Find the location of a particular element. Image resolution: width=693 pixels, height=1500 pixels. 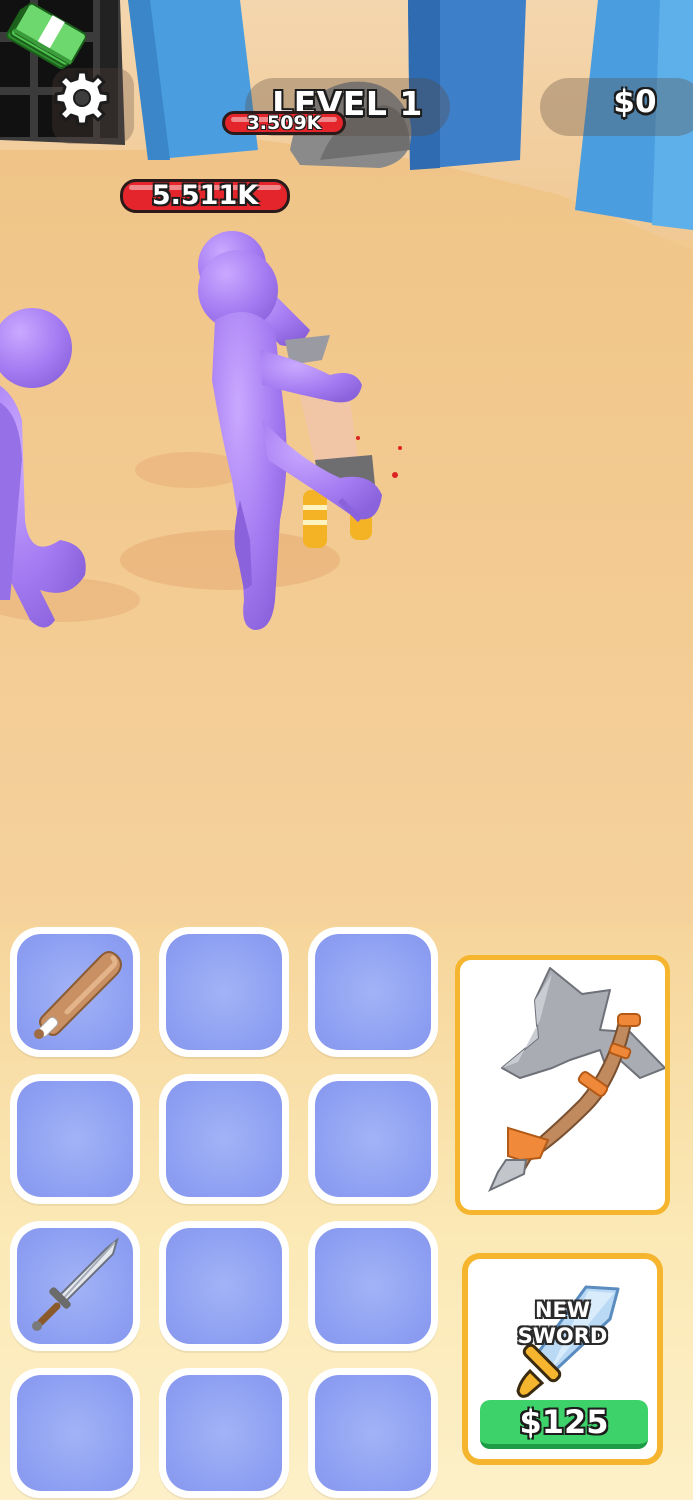

enemy-health-value: 5.511K is located at coordinates (205, 195).